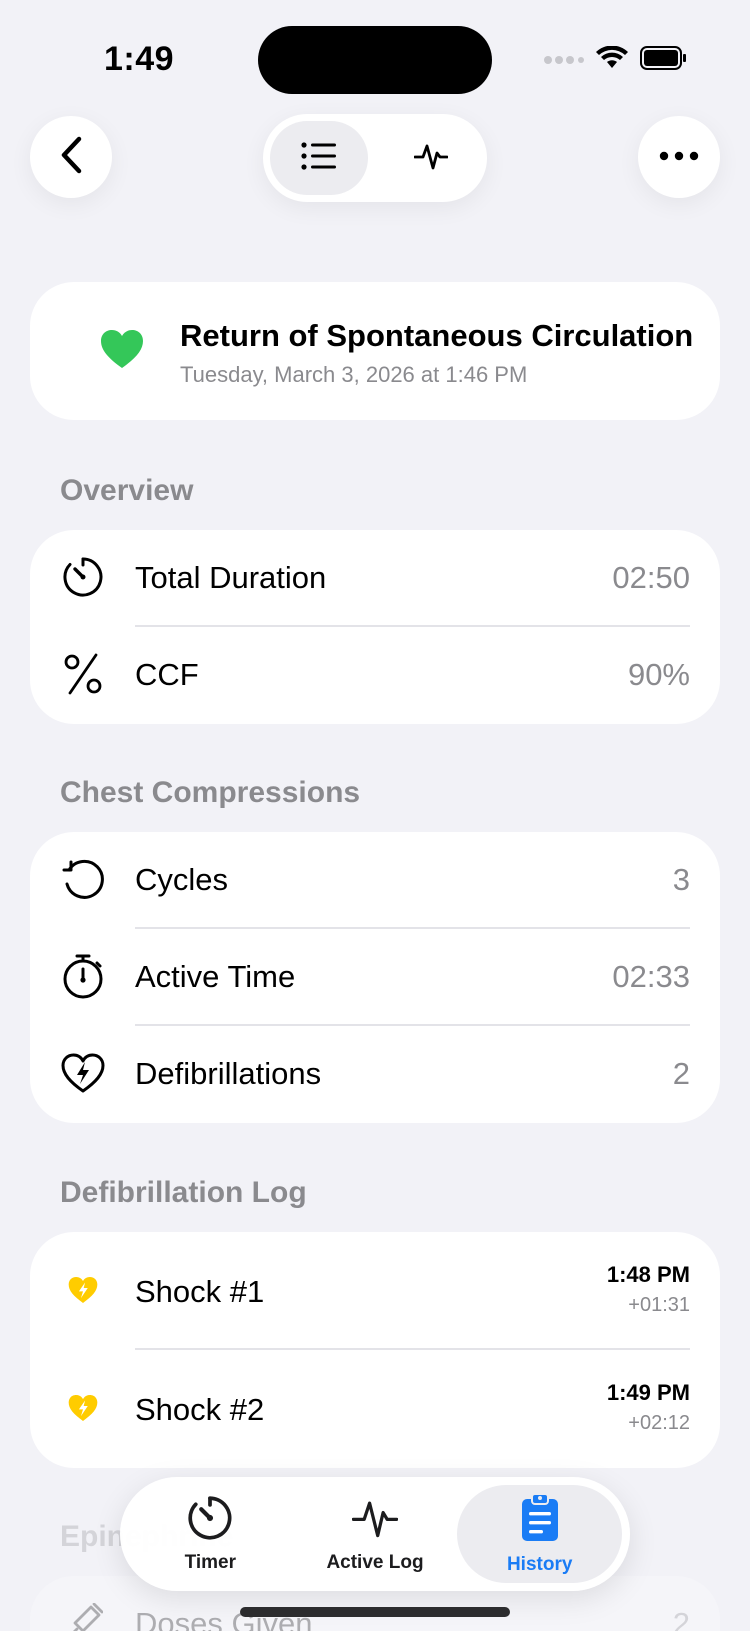 This screenshot has height=1631, width=750. What do you see at coordinates (375, 880) in the screenshot?
I see `list-item: Cycles 3` at bounding box center [375, 880].